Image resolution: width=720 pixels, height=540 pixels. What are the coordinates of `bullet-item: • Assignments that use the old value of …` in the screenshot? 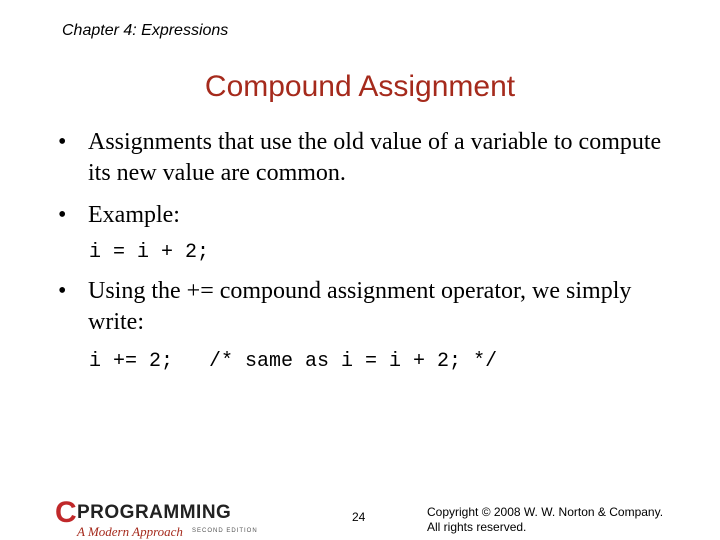 It's located at (373, 158).